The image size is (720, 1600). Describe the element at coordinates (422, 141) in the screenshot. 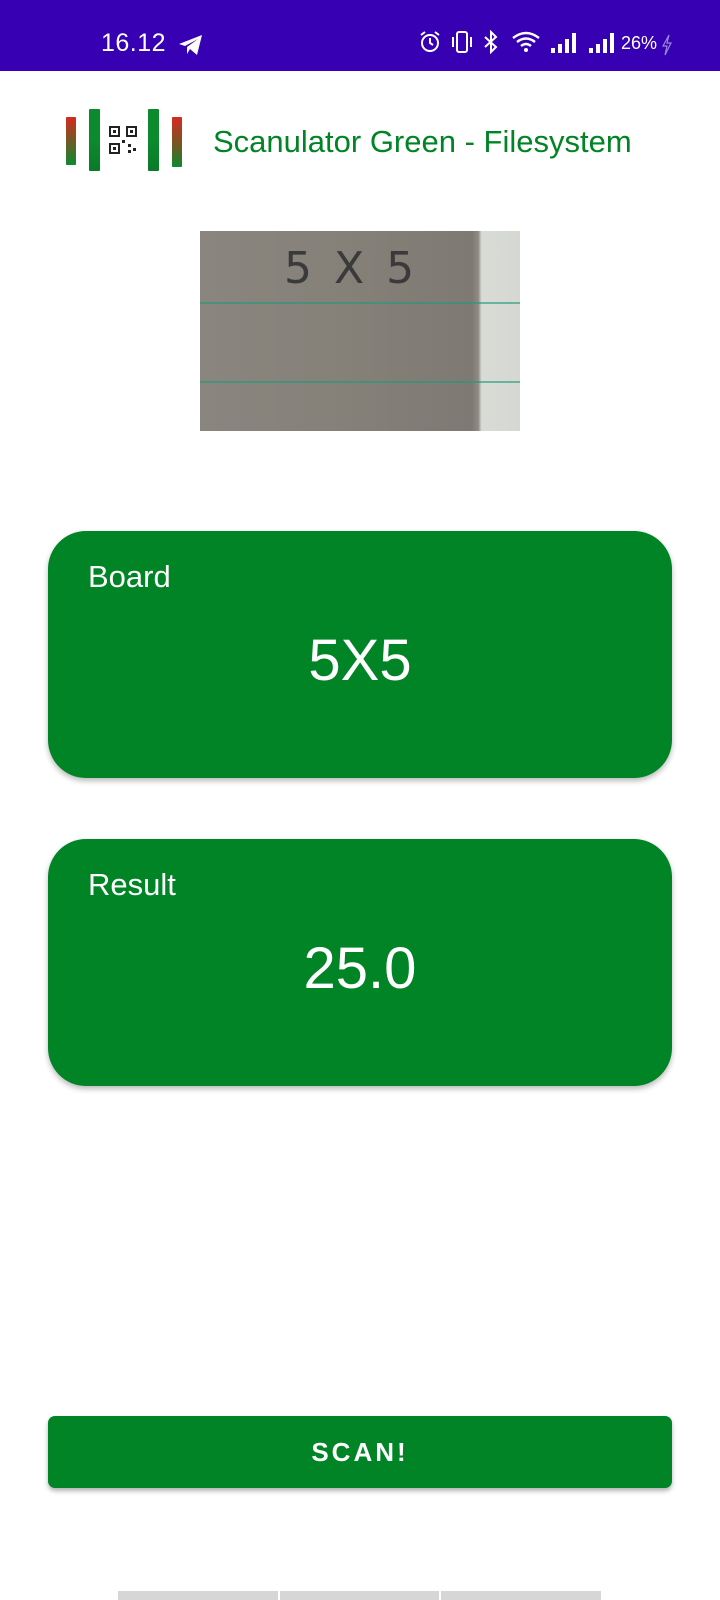

I see `app-title: Scanulator Green - Filesystem` at that location.